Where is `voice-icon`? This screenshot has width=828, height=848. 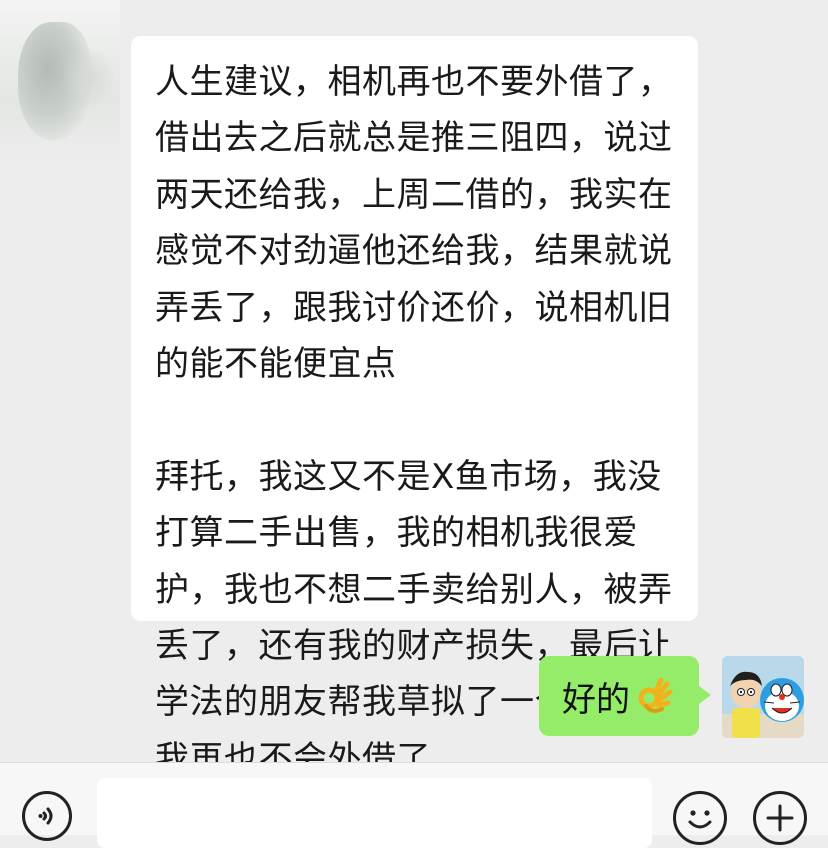
voice-icon is located at coordinates (47, 816).